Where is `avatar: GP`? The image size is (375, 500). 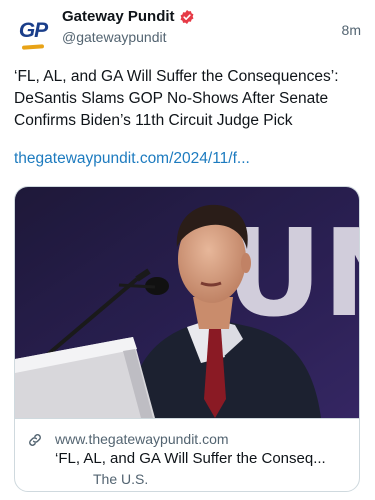
avatar: GP is located at coordinates (33, 31).